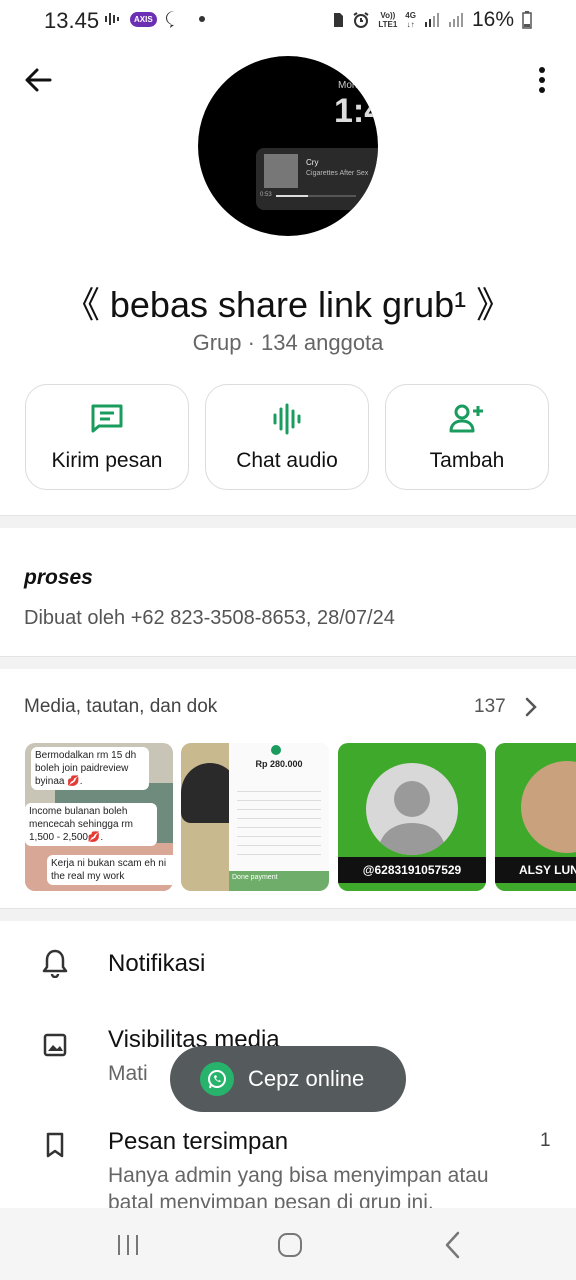  I want to click on avatar-placeholder, so click(412, 809).